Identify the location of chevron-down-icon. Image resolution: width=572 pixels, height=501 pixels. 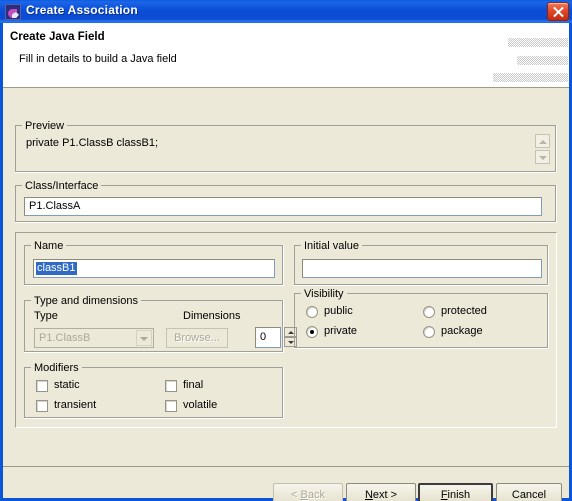
(144, 338).